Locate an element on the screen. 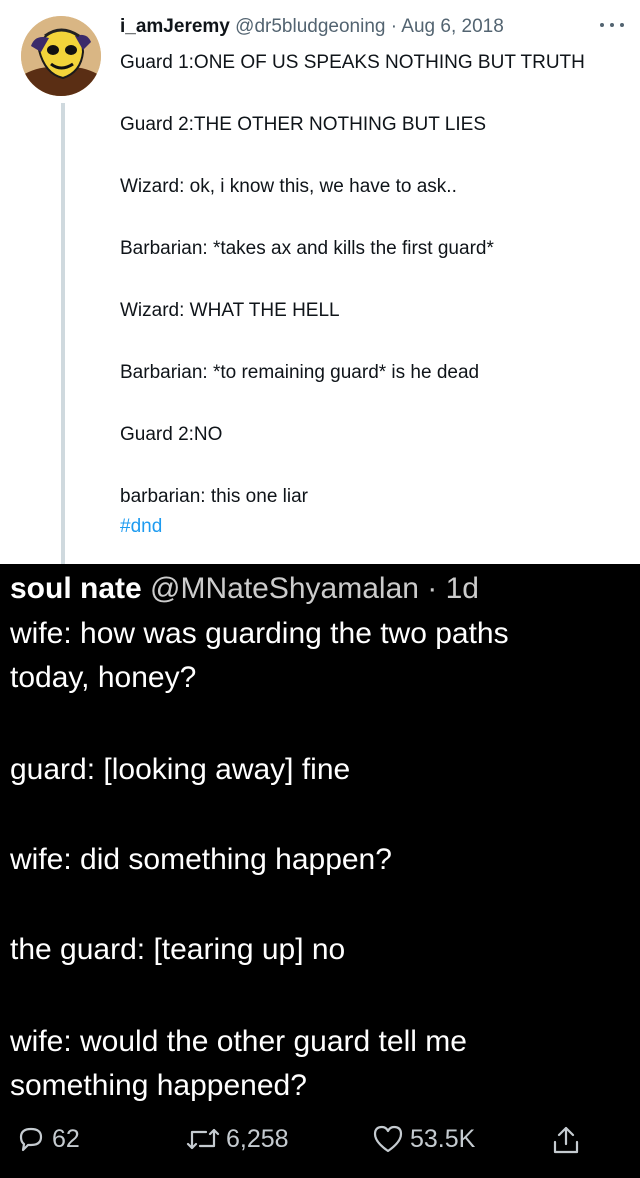 The height and width of the screenshot is (1178, 640). tweet-text-line: barbarian: this one liar is located at coordinates (214, 496).